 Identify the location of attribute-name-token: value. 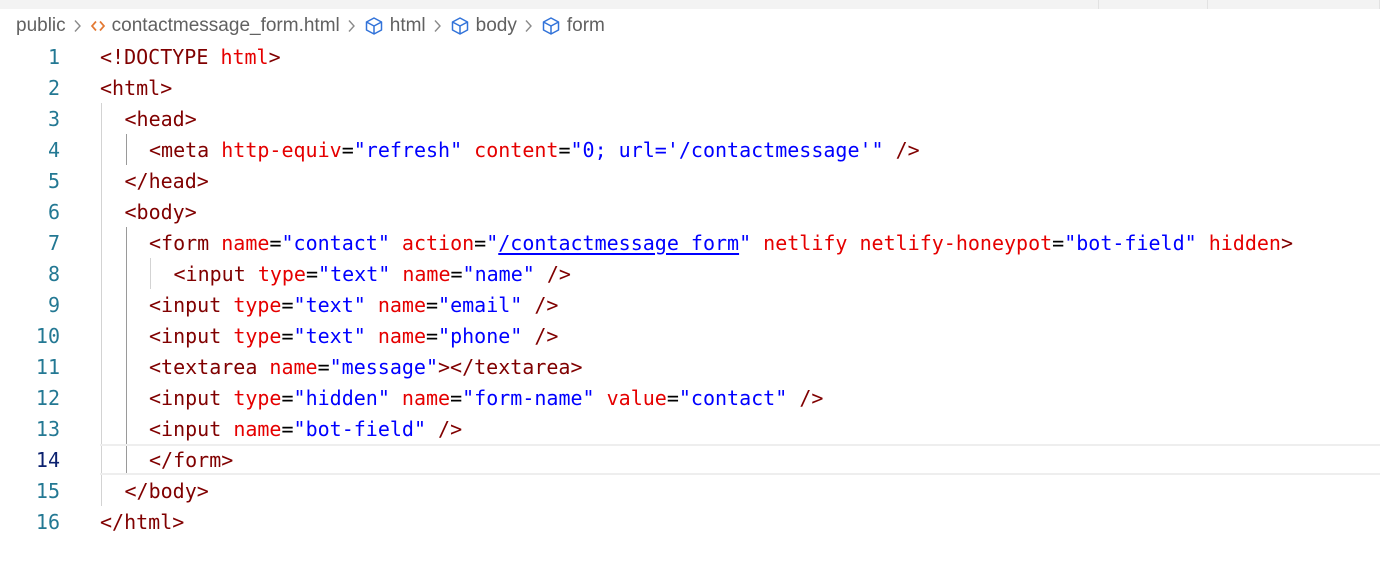
(636, 397).